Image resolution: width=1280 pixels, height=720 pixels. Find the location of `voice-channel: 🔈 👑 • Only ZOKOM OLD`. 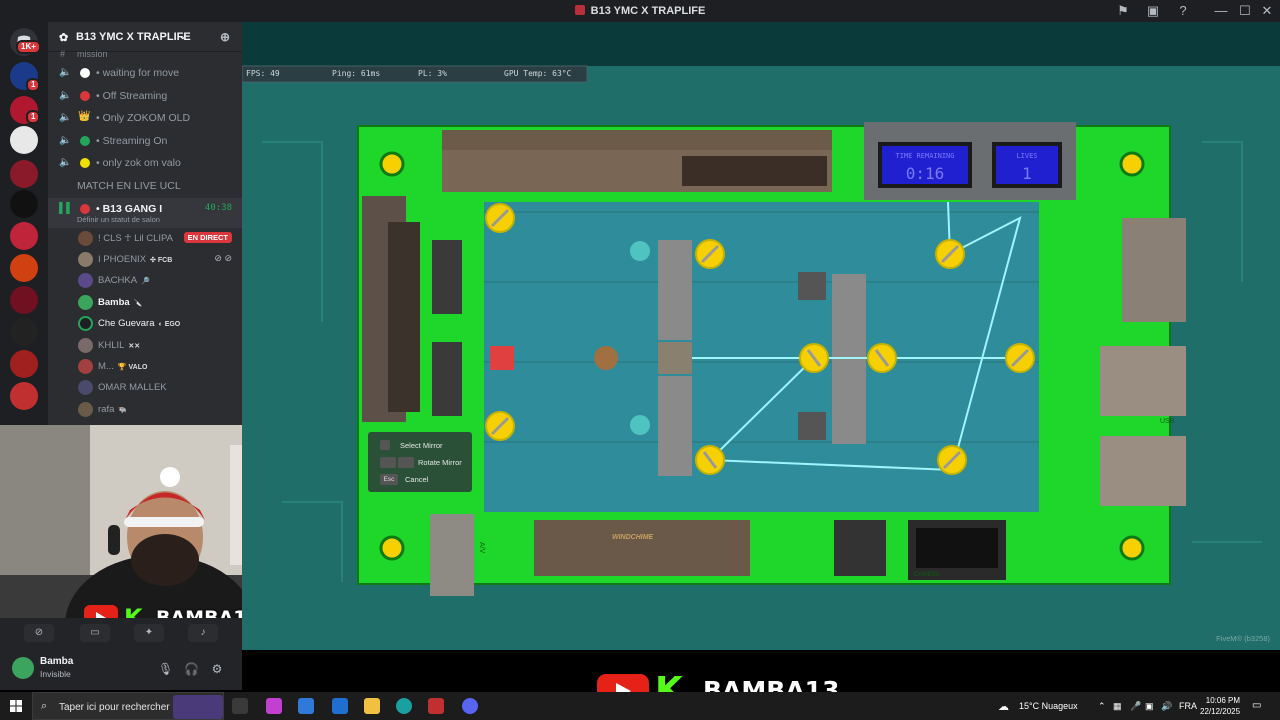

voice-channel: 🔈 👑 • Only ZOKOM OLD is located at coordinates (145, 118).